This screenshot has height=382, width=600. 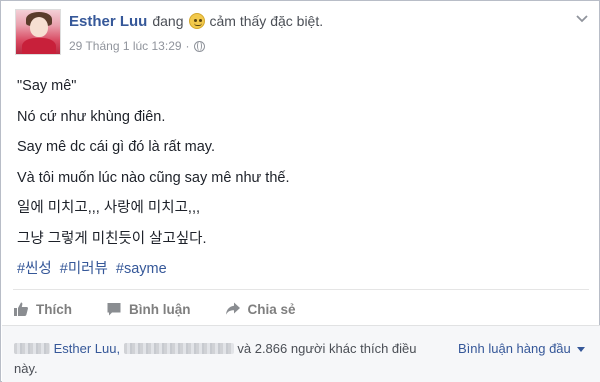 I want to click on sort-label: Bình luận hàng đầu, so click(x=514, y=348).